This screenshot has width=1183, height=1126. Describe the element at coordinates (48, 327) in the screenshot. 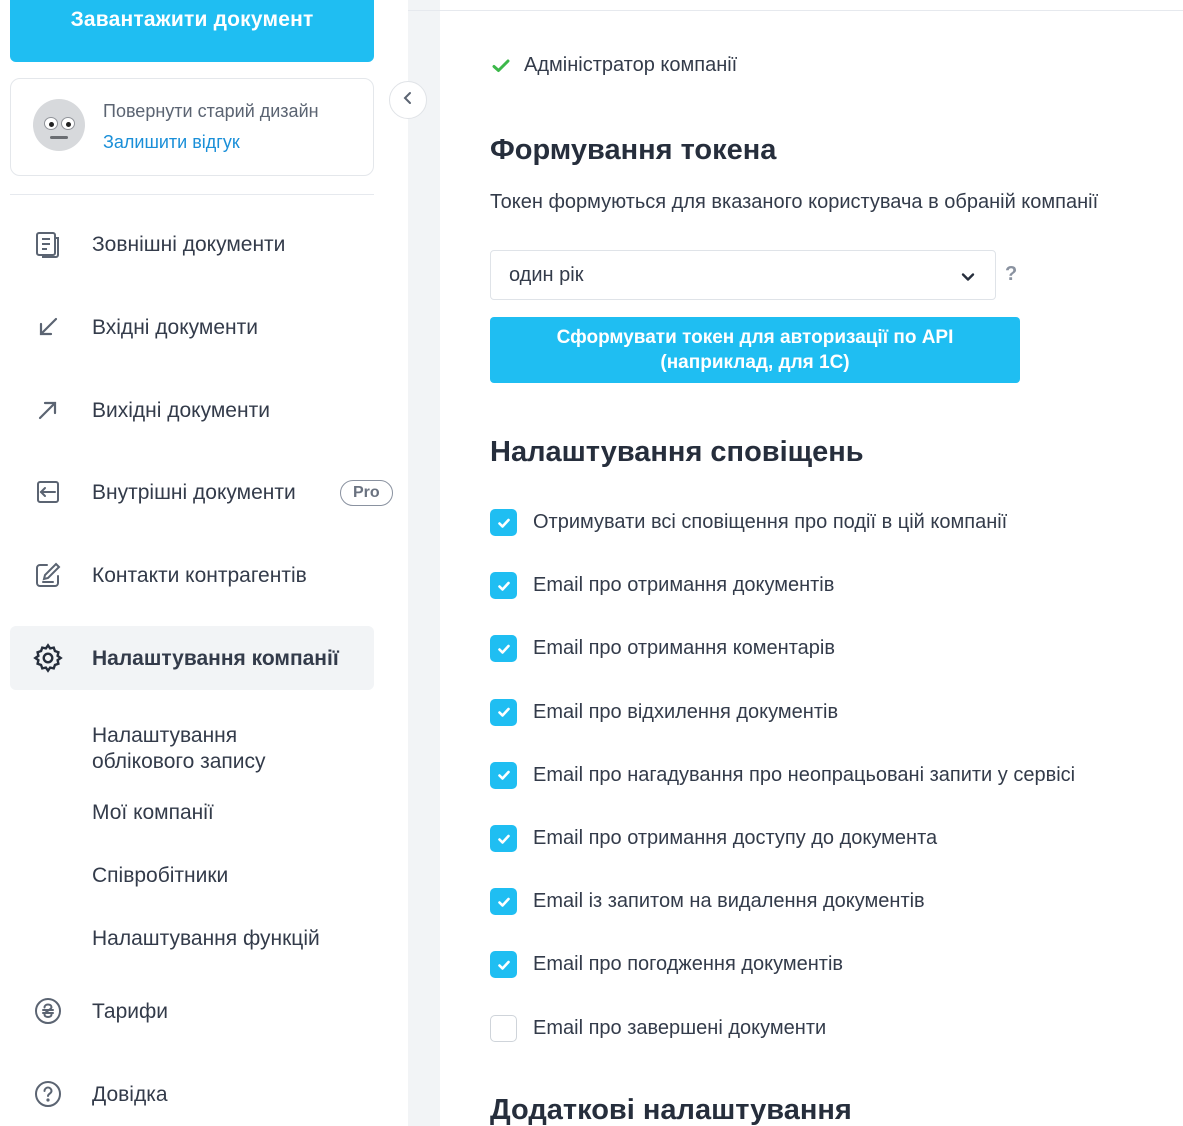

I see `arrow-down-left-icon` at that location.